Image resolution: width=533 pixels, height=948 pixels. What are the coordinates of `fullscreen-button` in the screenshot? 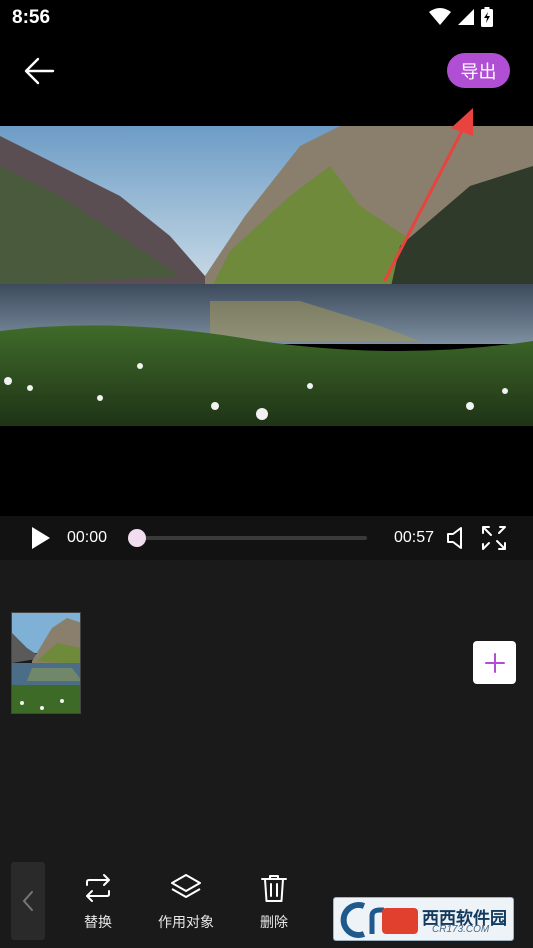 It's located at (494, 538).